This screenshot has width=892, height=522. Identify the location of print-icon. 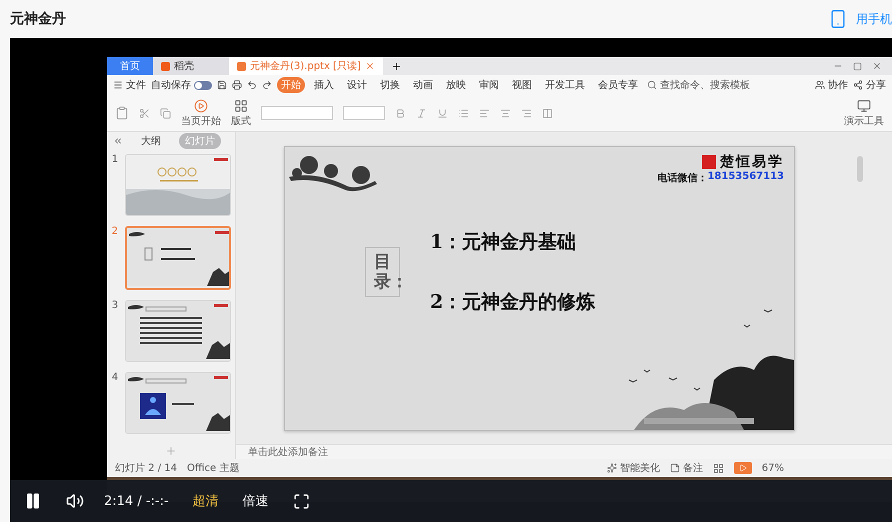
(237, 85).